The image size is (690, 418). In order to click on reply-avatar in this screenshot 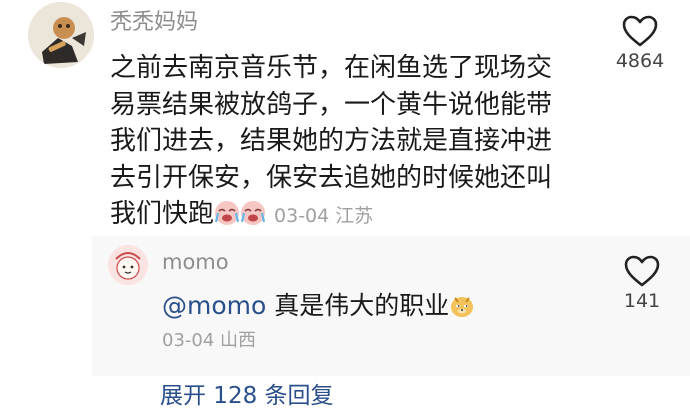, I will do `click(128, 265)`.